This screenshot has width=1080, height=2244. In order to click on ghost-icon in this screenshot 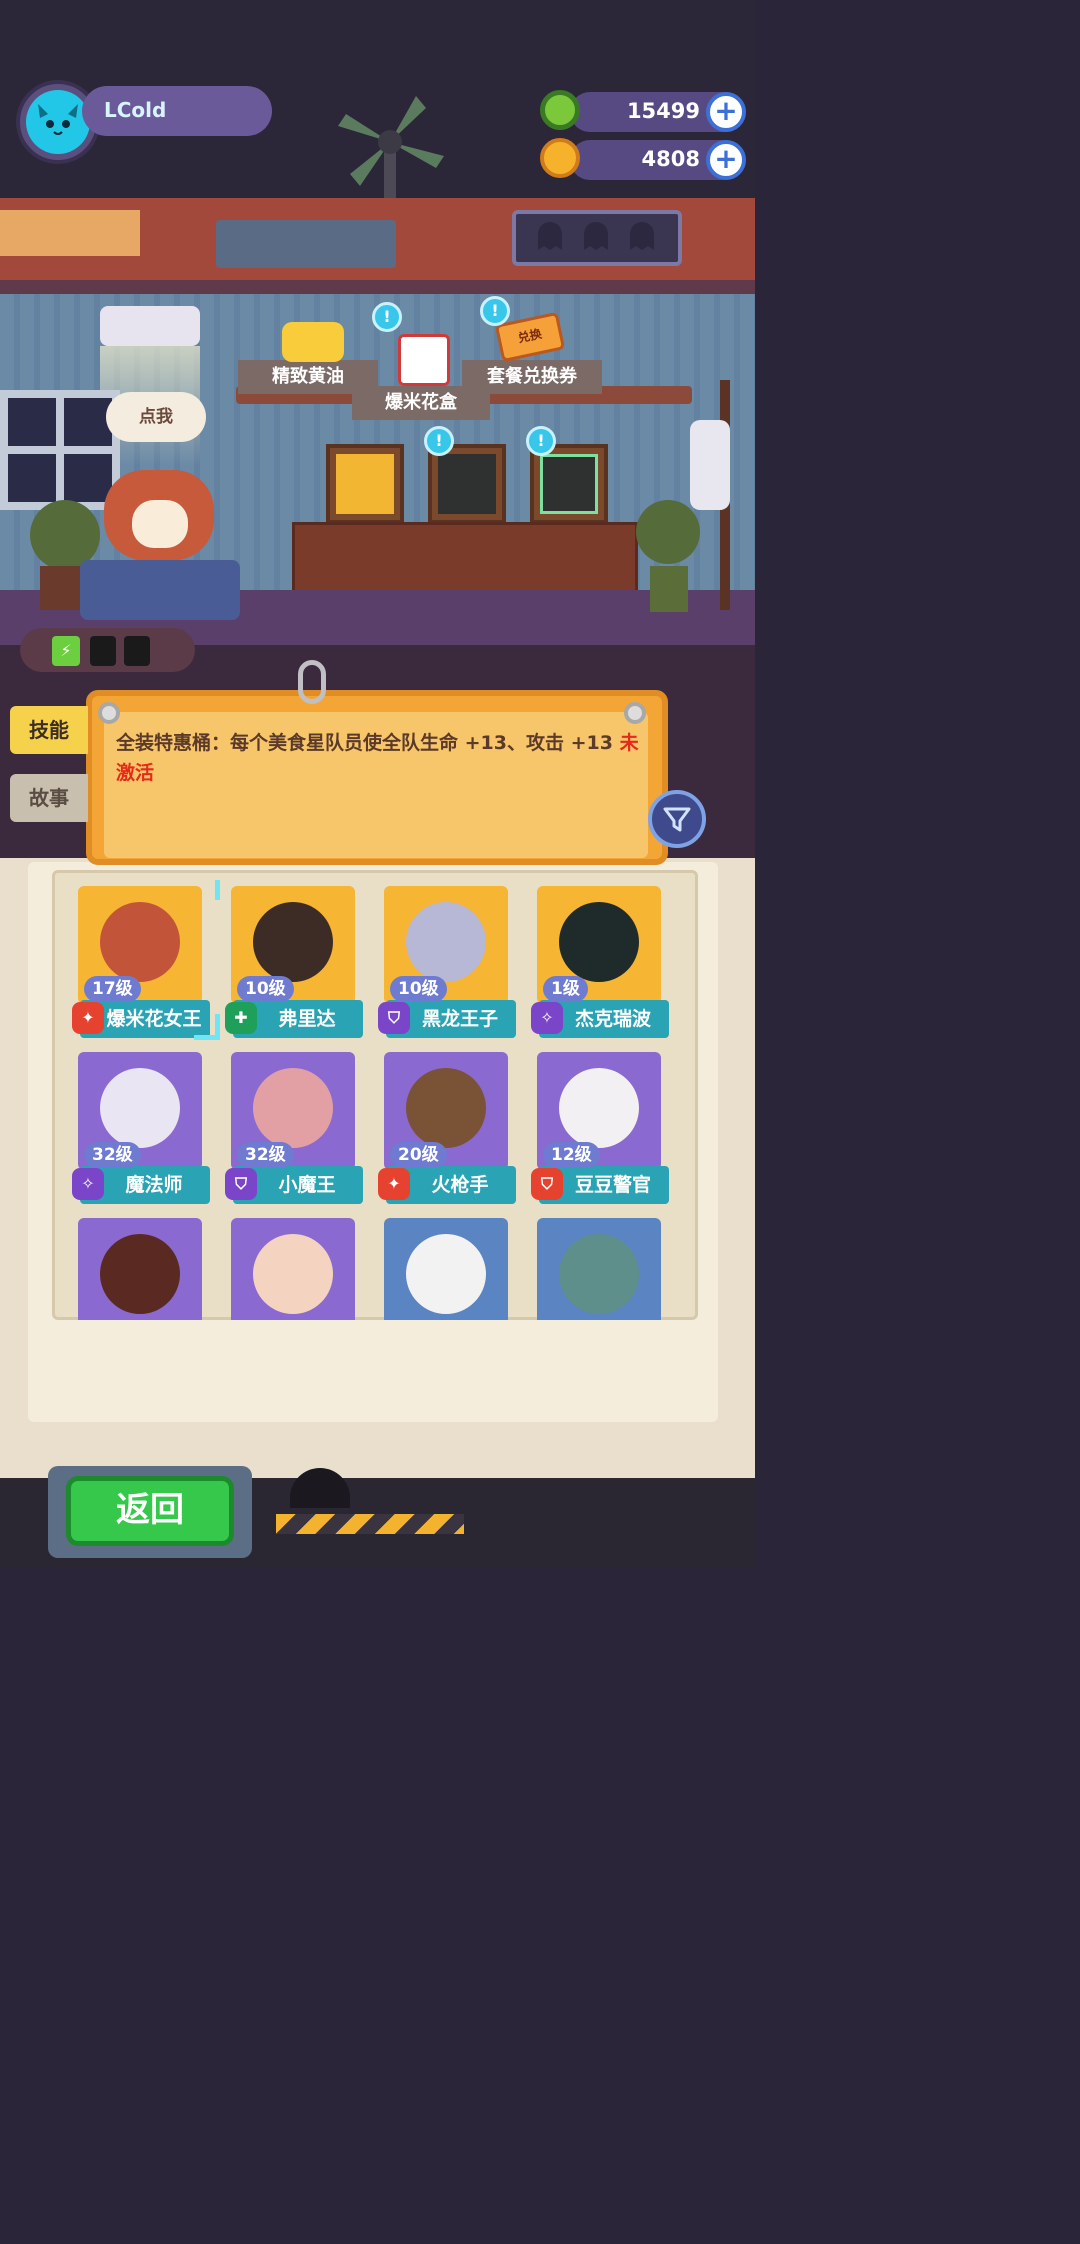, I will do `click(596, 236)`.